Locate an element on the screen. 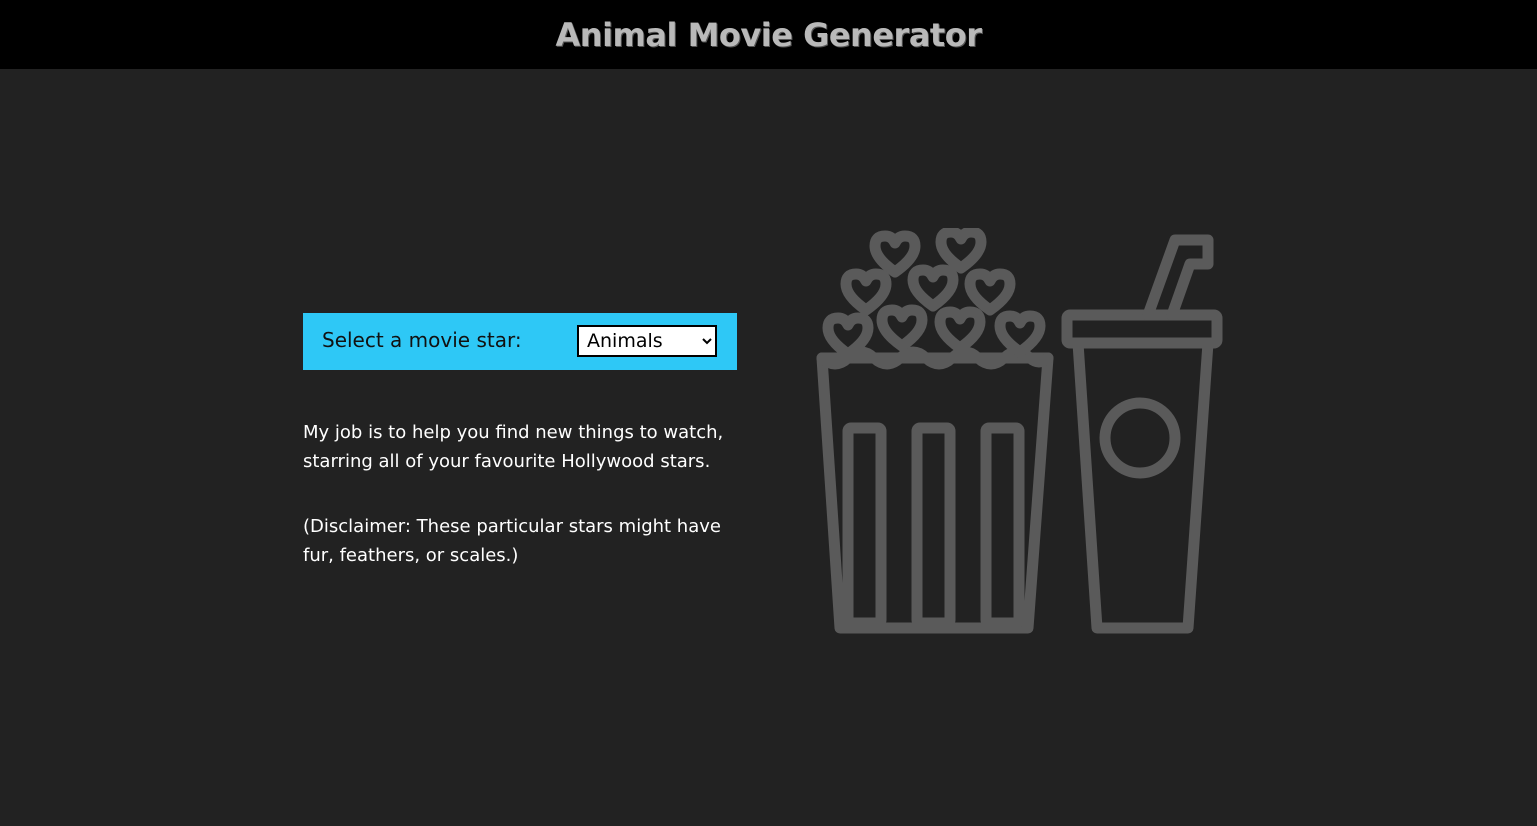 The height and width of the screenshot is (826, 1537). popcorn-kernels is located at coordinates (934, 294).